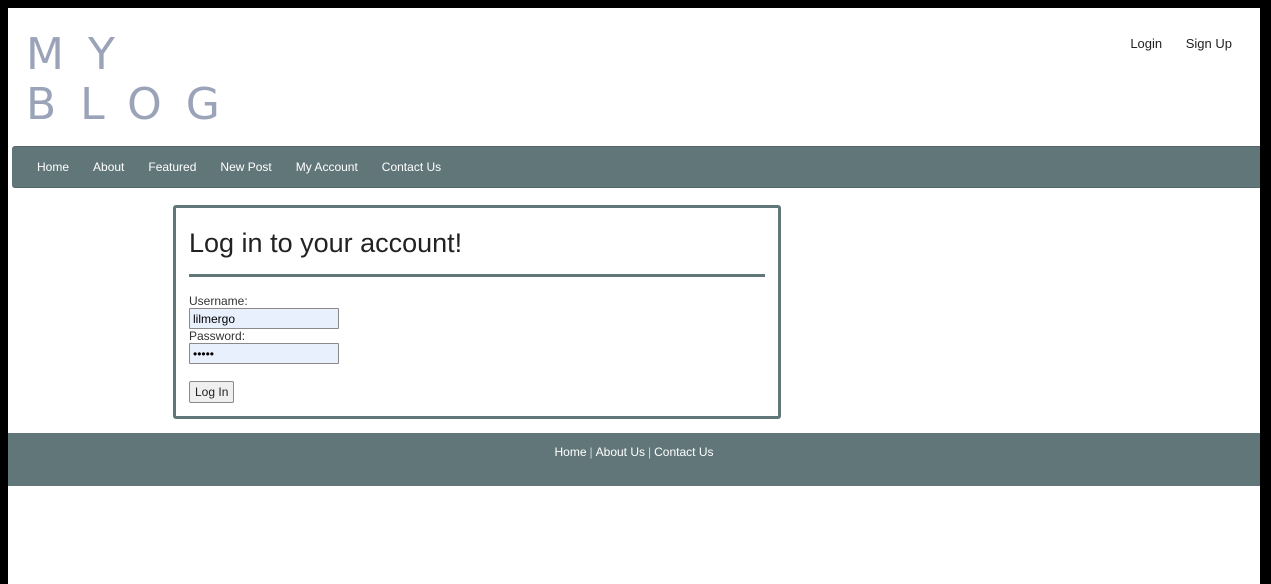 The width and height of the screenshot is (1271, 584). I want to click on account-links: Login Sign Up, so click(1171, 43).